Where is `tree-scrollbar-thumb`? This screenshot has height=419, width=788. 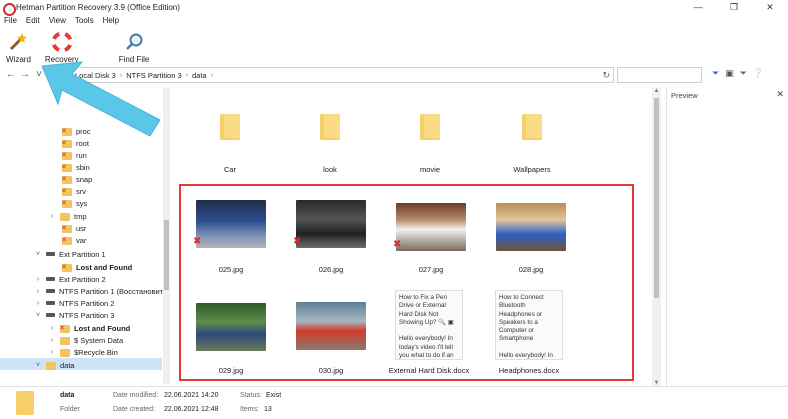
tree-scrollbar-thumb is located at coordinates (166, 255).